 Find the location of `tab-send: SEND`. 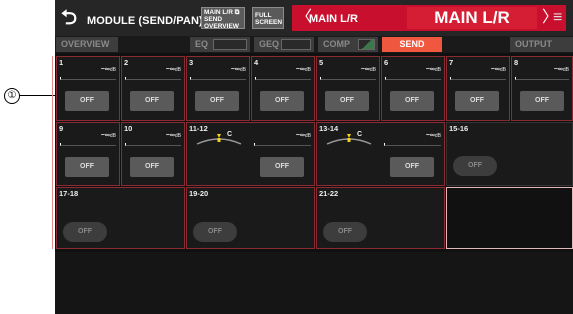

tab-send: SEND is located at coordinates (412, 44).